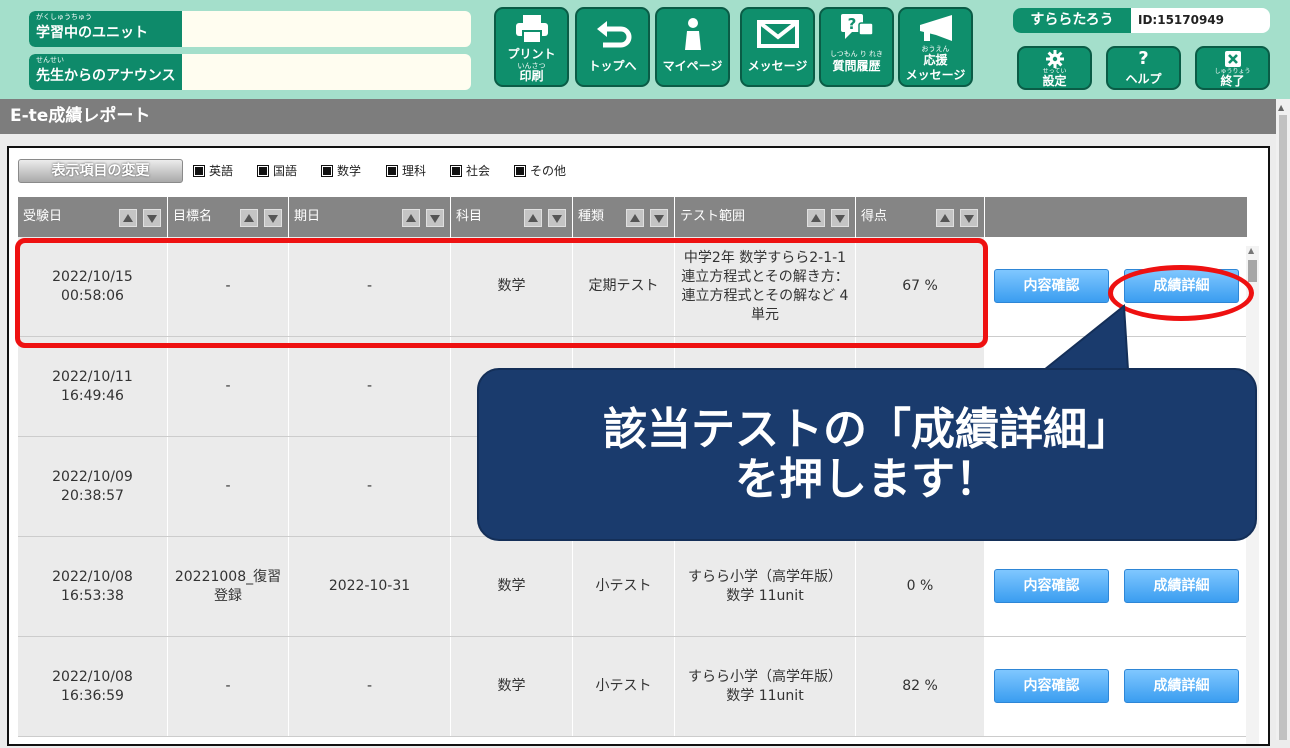  Describe the element at coordinates (1143, 79) in the screenshot. I see `help-label: ヘルプ` at that location.